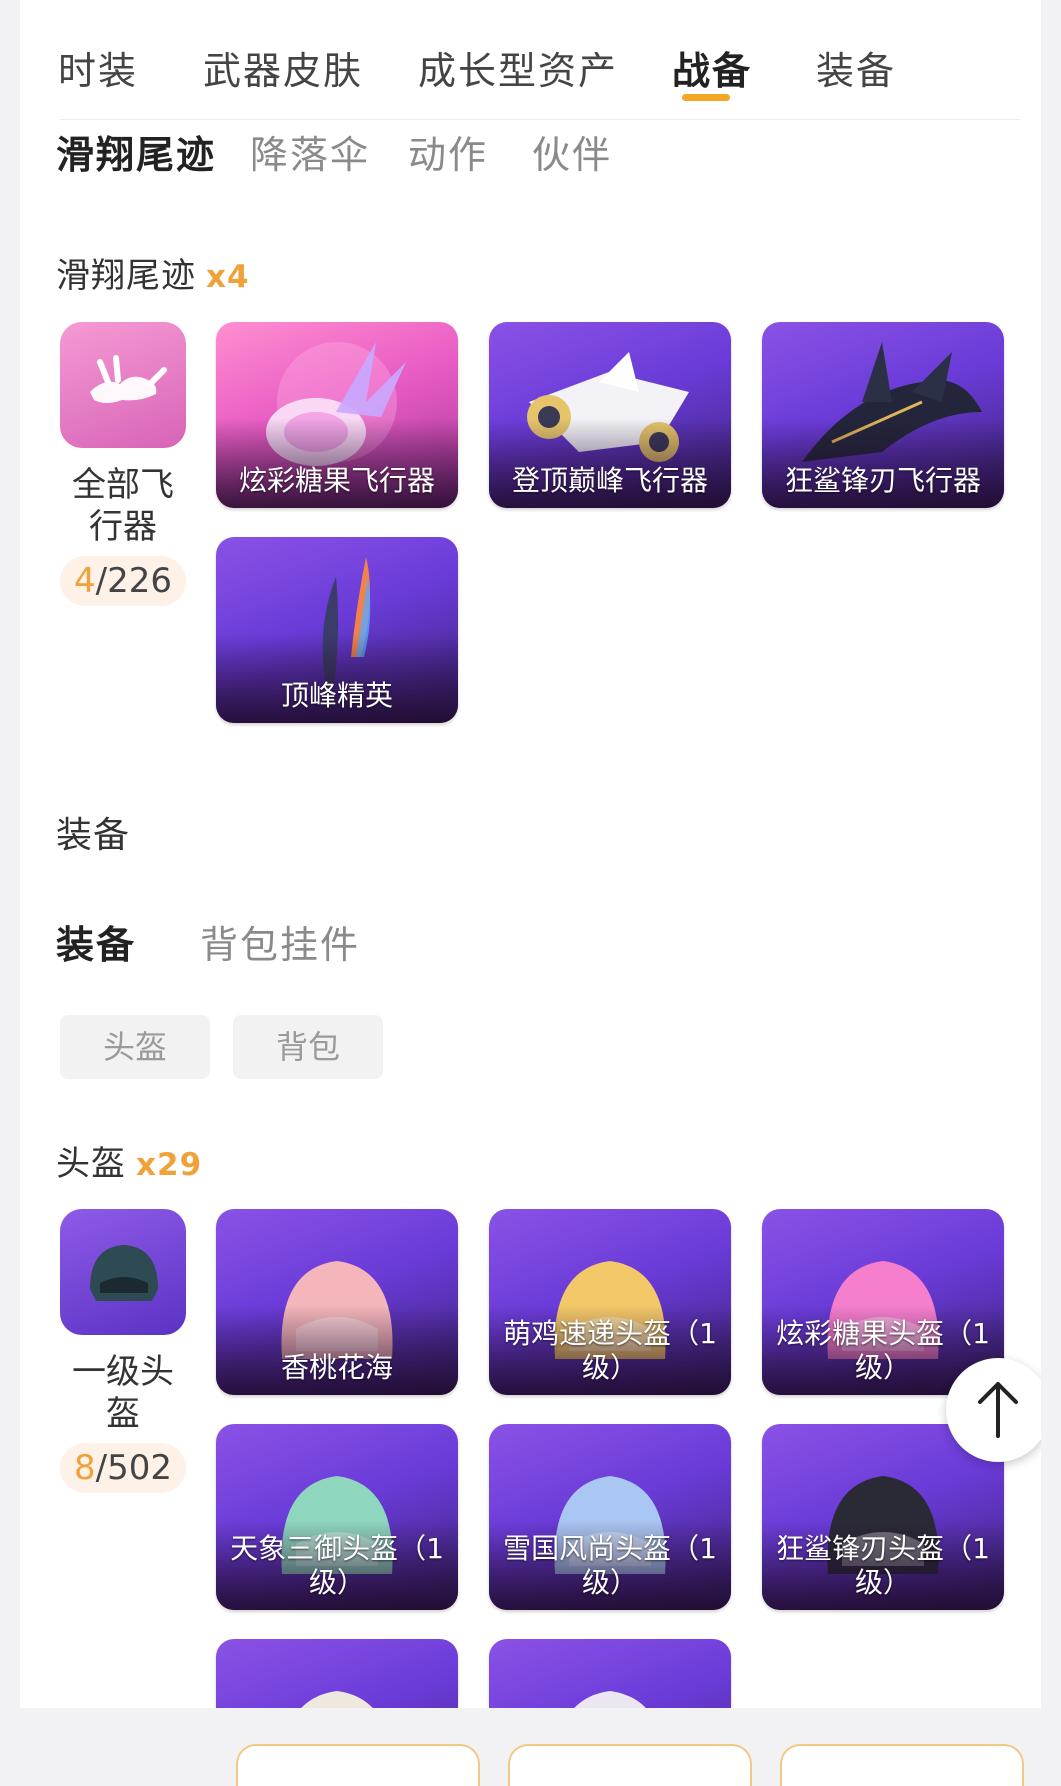 The image size is (1061, 1786). What do you see at coordinates (883, 415) in the screenshot?
I see `item-card: 狂鲨锋刃飞行器` at bounding box center [883, 415].